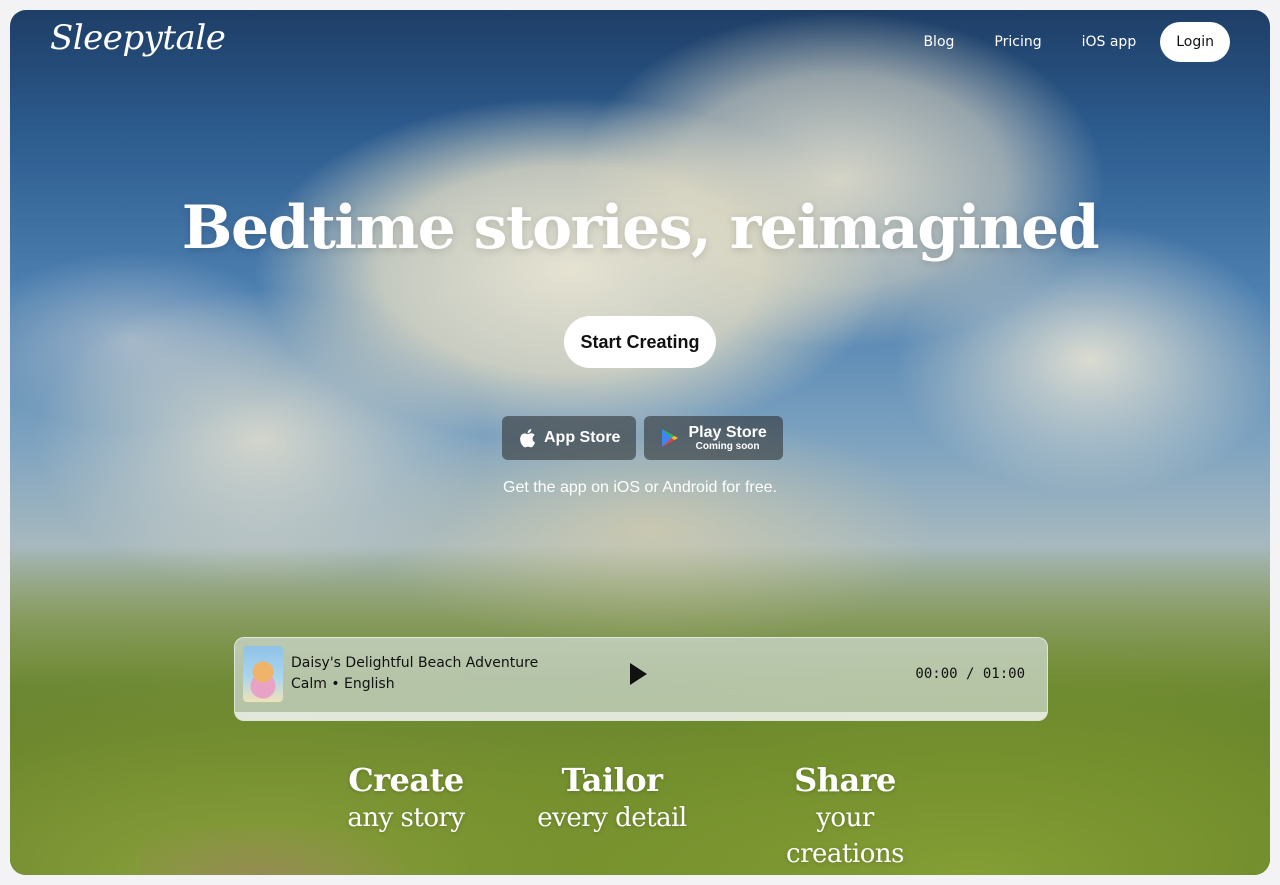 Image resolution: width=1280 pixels, height=885 pixels. What do you see at coordinates (406, 818) in the screenshot?
I see `feature-subtitle: any story` at bounding box center [406, 818].